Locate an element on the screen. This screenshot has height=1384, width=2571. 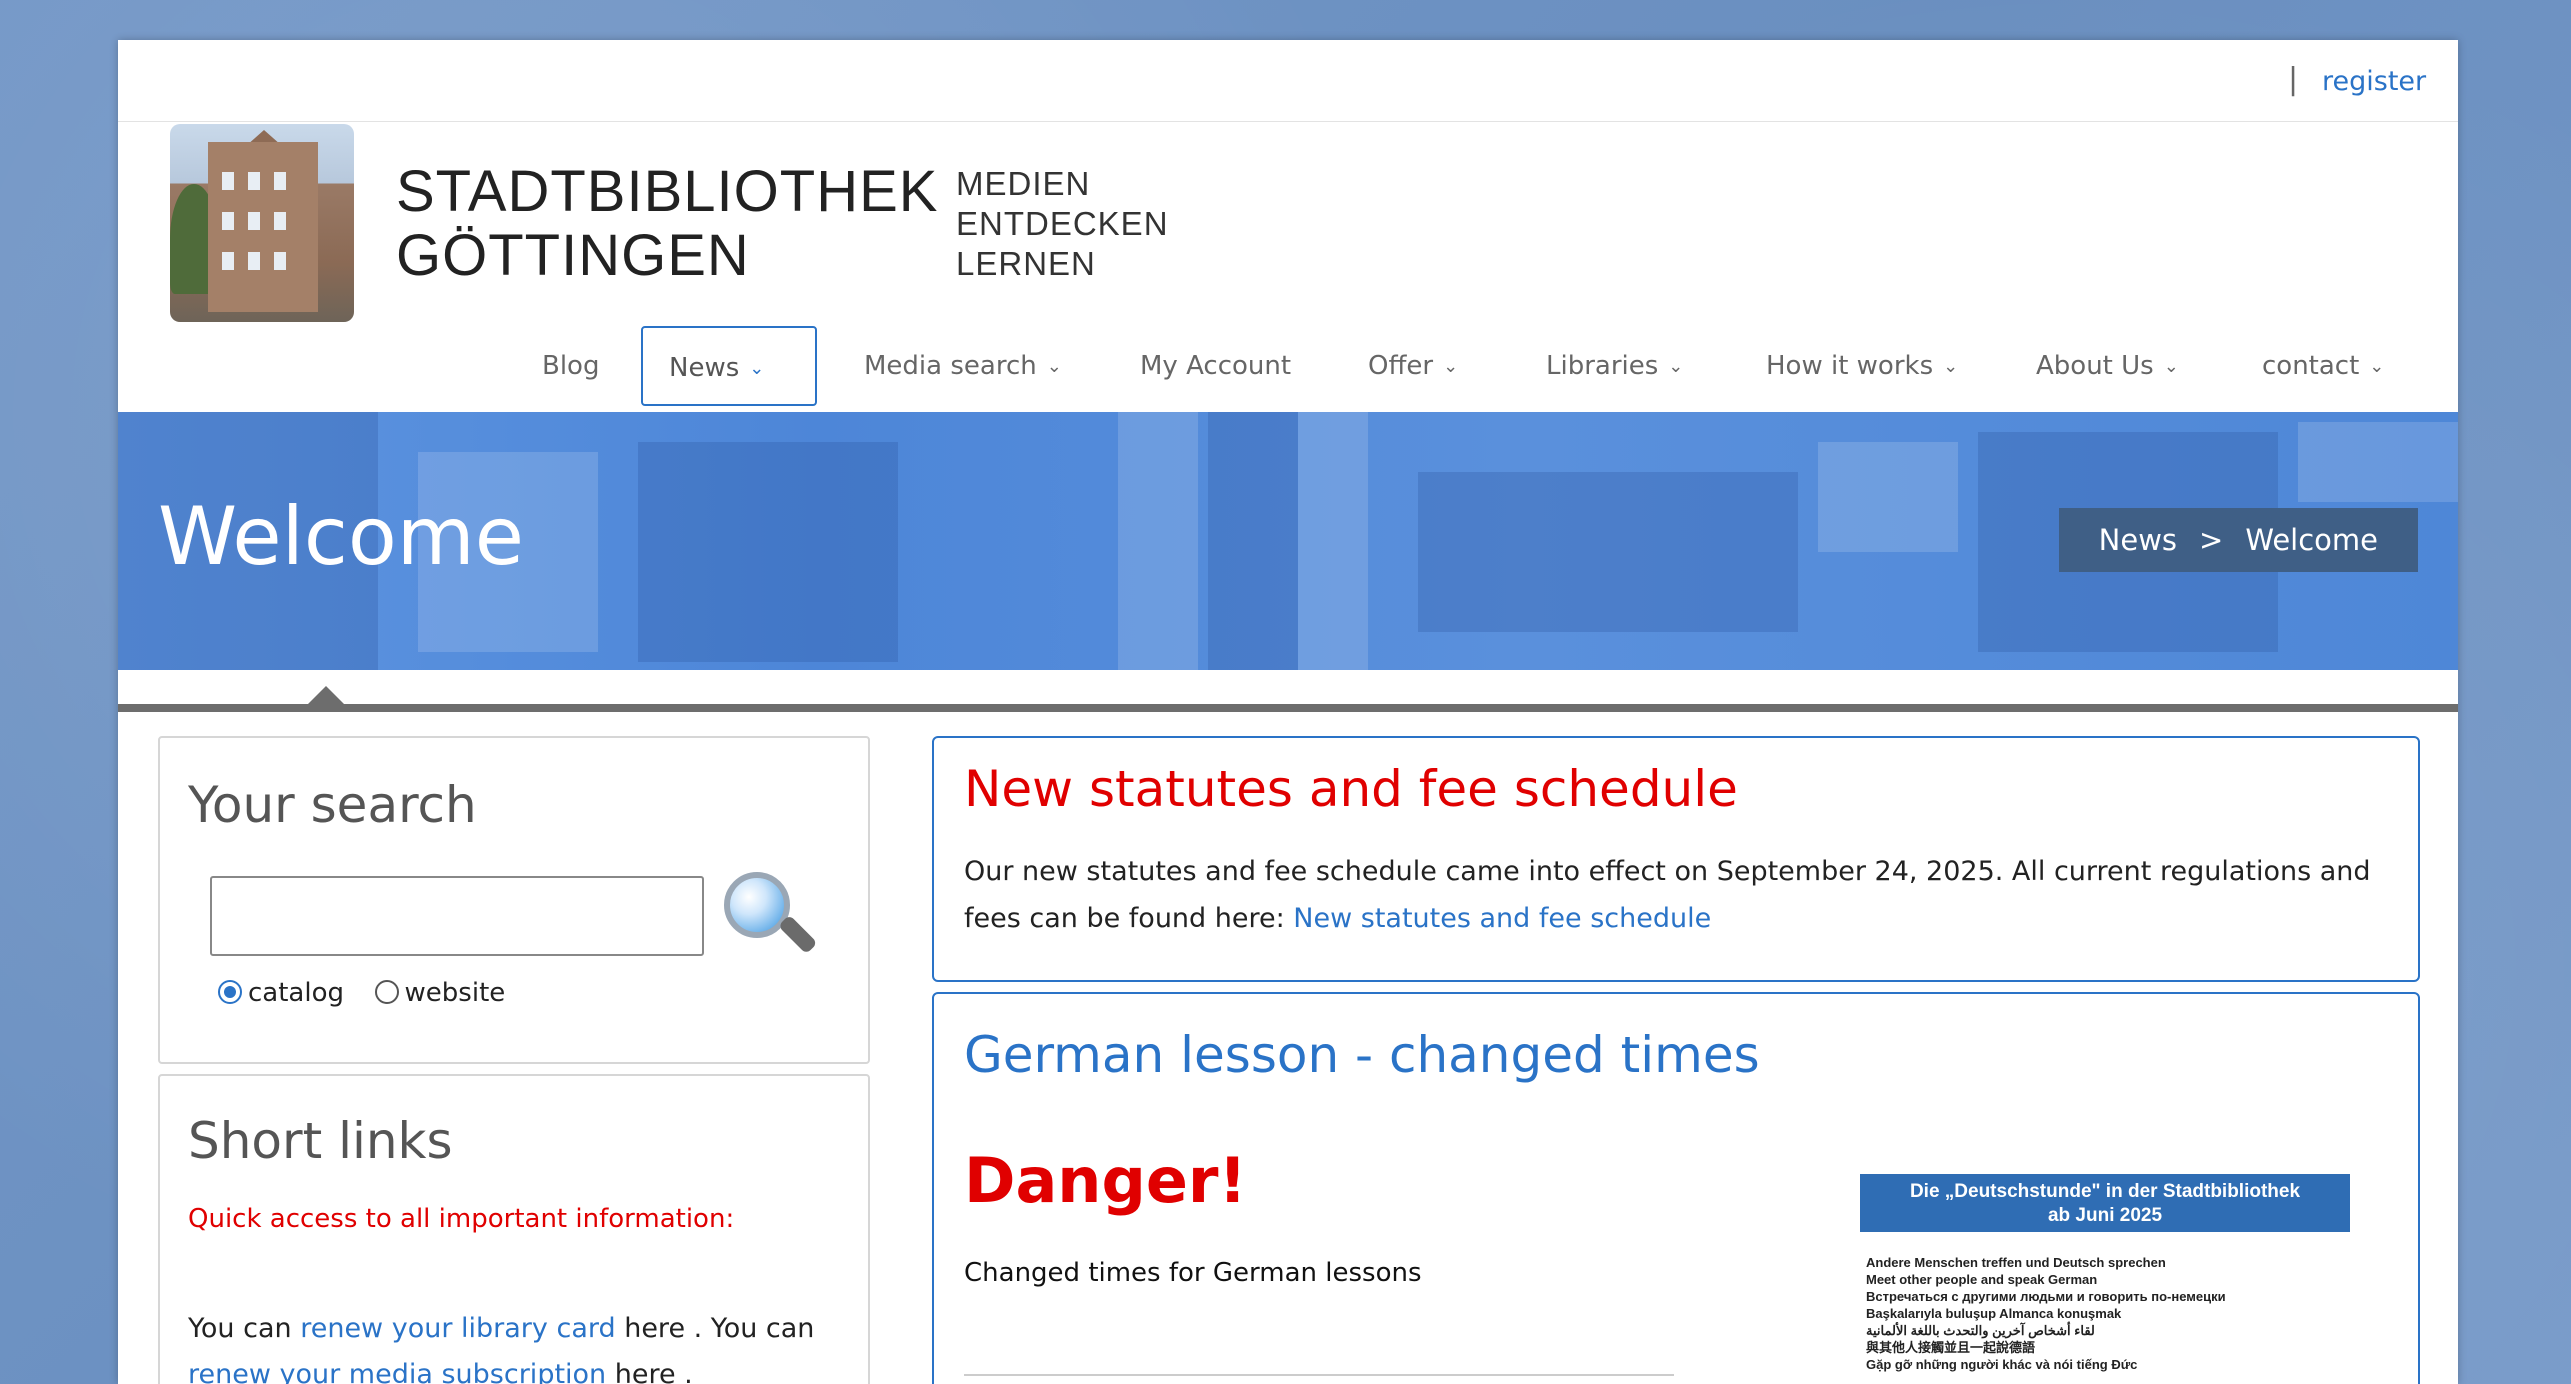
news-title: German lesson - changed times is located at coordinates (1362, 1055).